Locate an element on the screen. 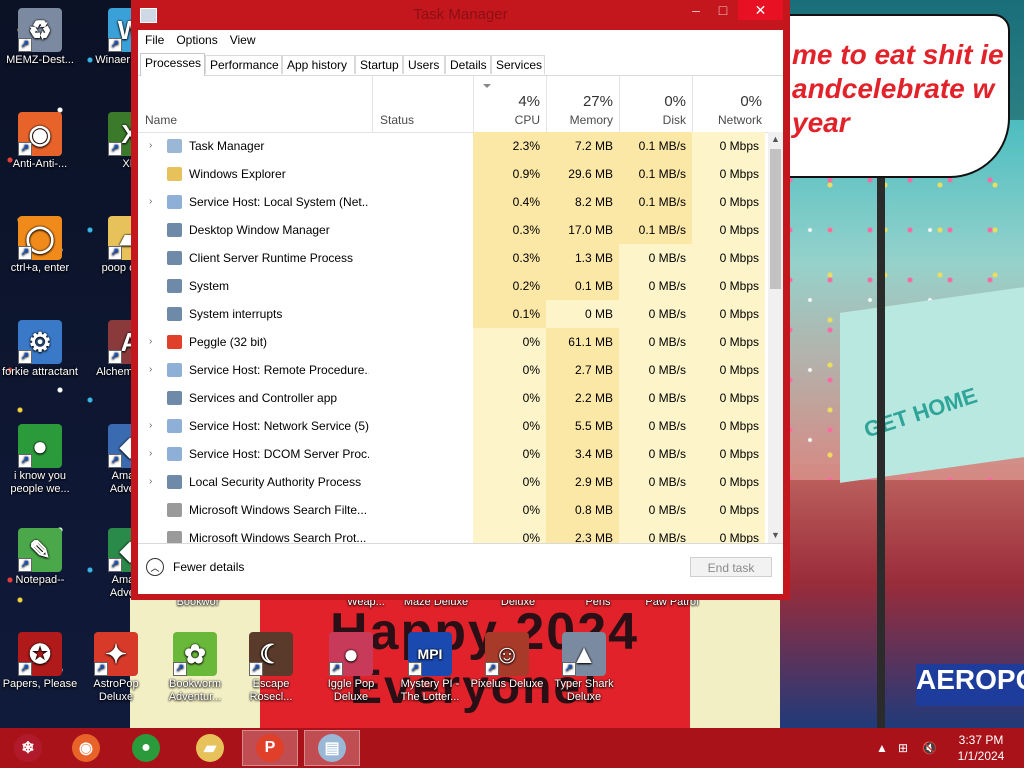 The height and width of the screenshot is (768, 1024). desktop-icon: ● ↗ Iggle Pop Deluxe is located at coordinates (351, 668).